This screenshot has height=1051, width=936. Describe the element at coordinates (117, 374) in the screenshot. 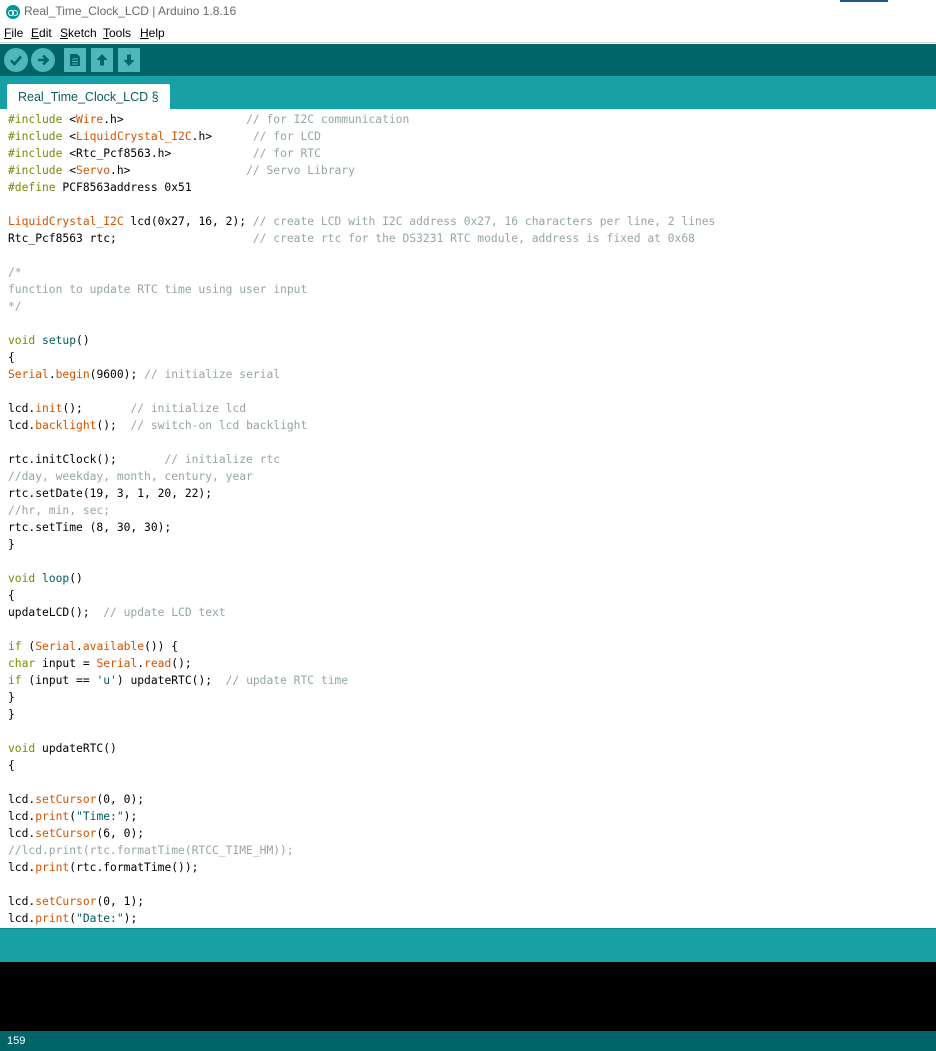

I see `code-token: (9600);` at that location.